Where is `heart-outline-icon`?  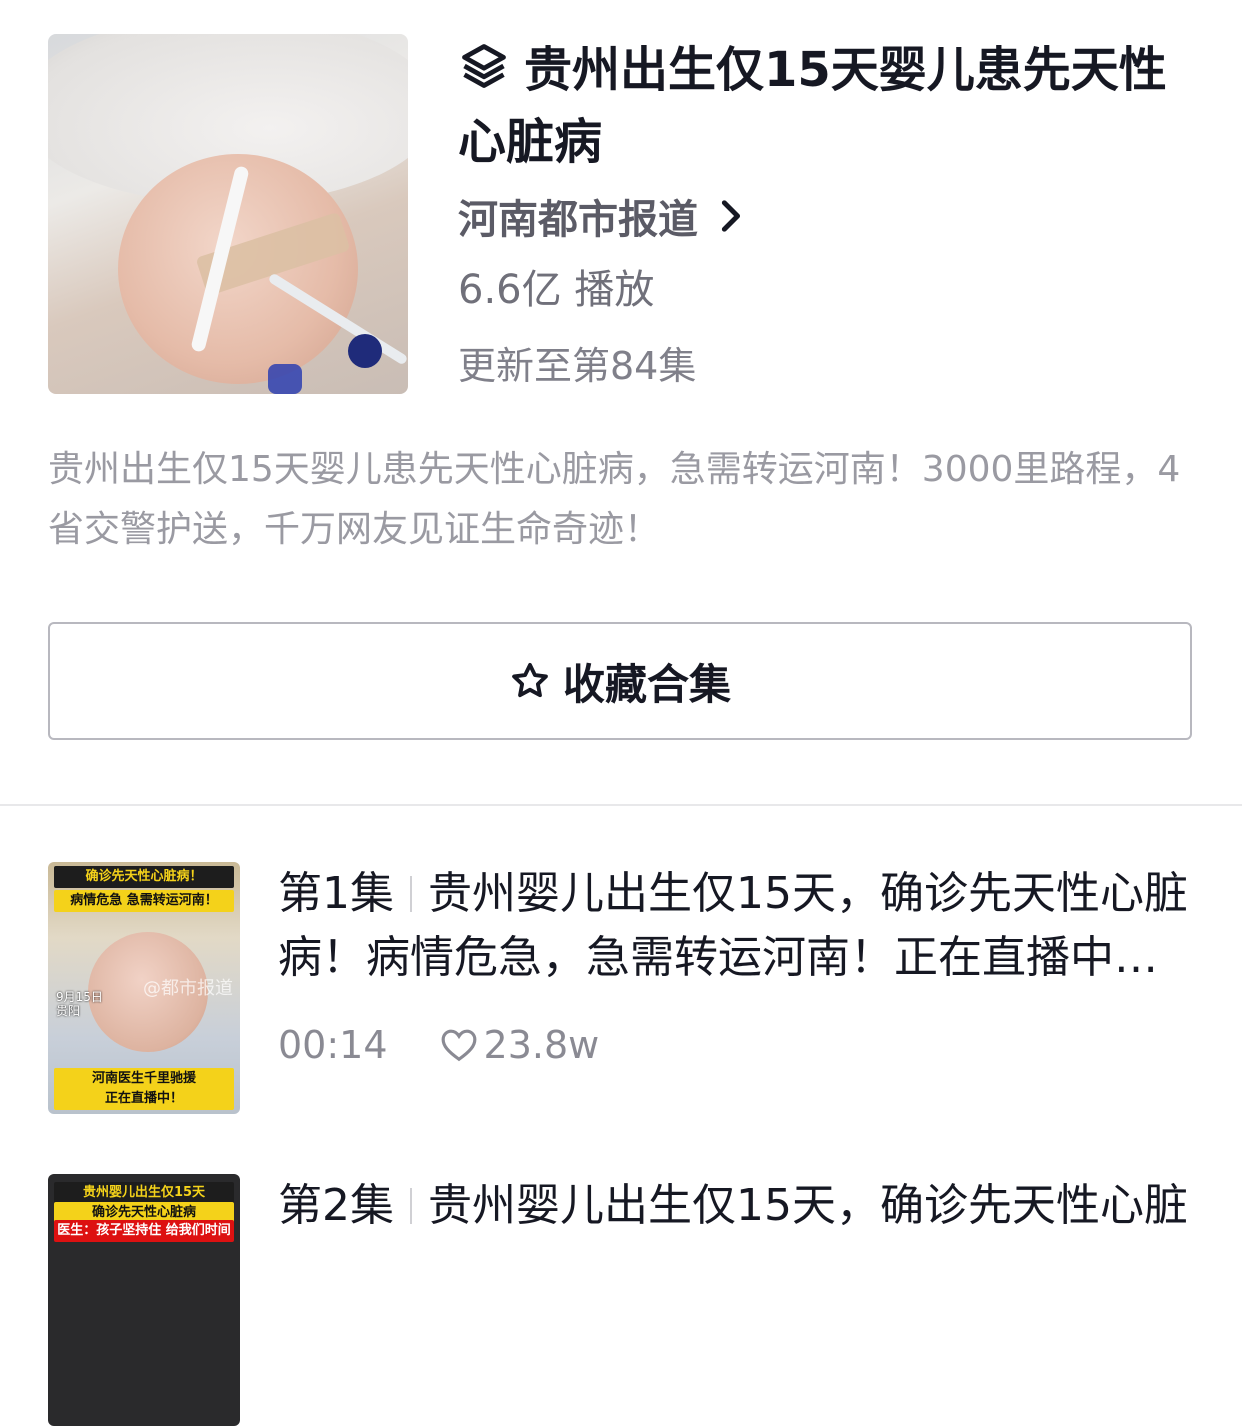
heart-outline-icon is located at coordinates (458, 1045).